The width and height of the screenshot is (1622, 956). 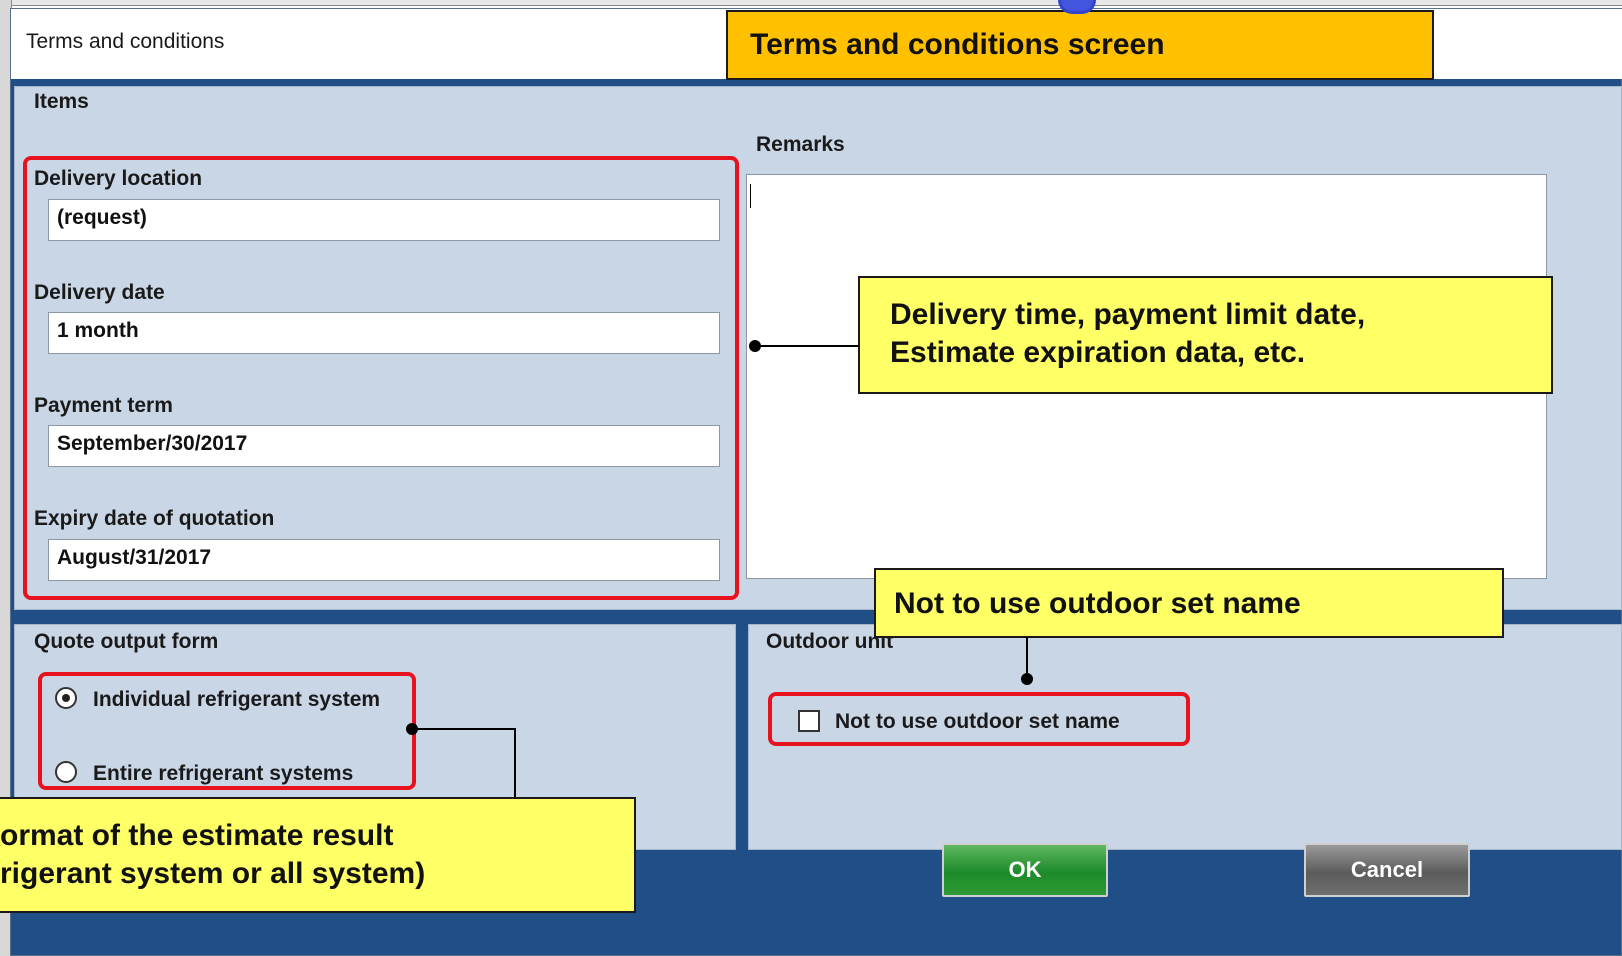 What do you see at coordinates (125, 41) in the screenshot?
I see `dialog-title: Terms and conditions` at bounding box center [125, 41].